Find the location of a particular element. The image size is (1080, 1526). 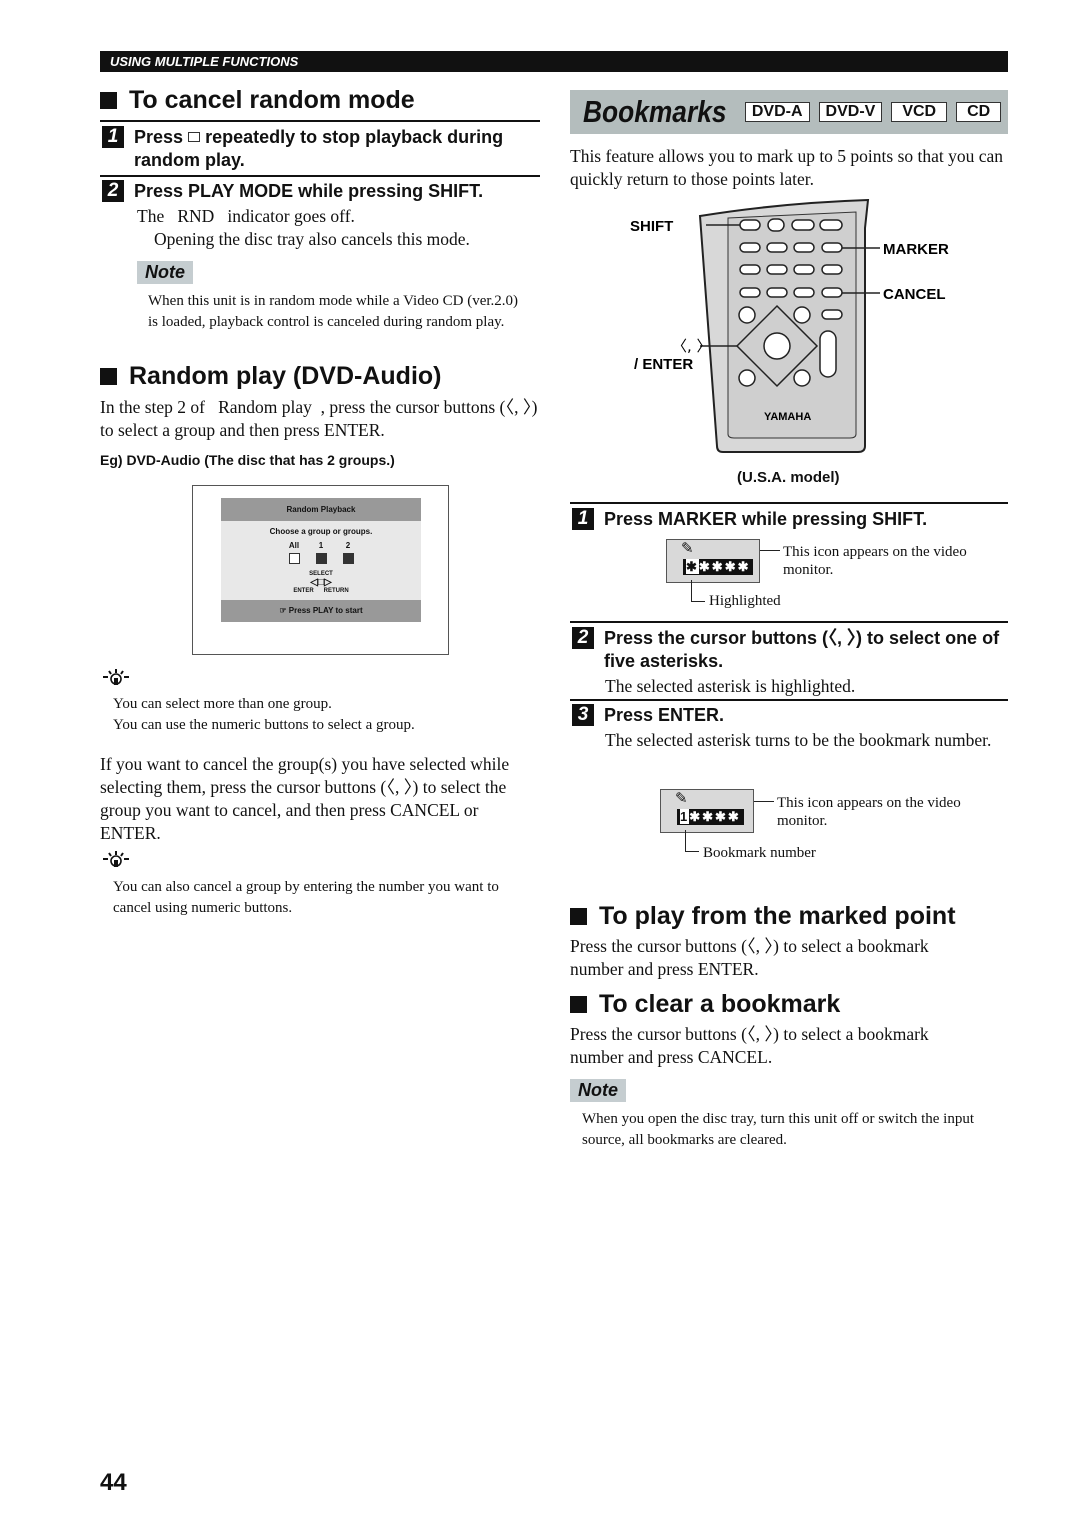

bookmark-step-3: 3 Press ENTER. is located at coordinates (648, 715).